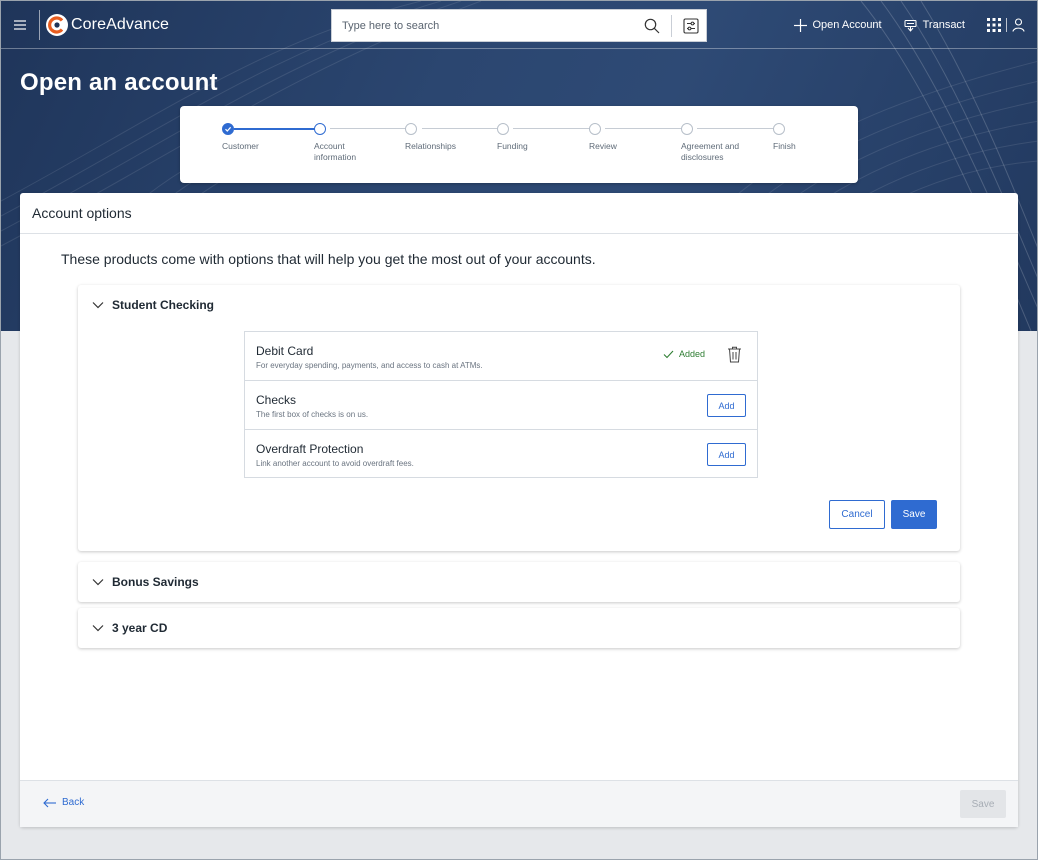 The height and width of the screenshot is (860, 1038). What do you see at coordinates (857, 514) in the screenshot?
I see `cancel-button: Cancel` at bounding box center [857, 514].